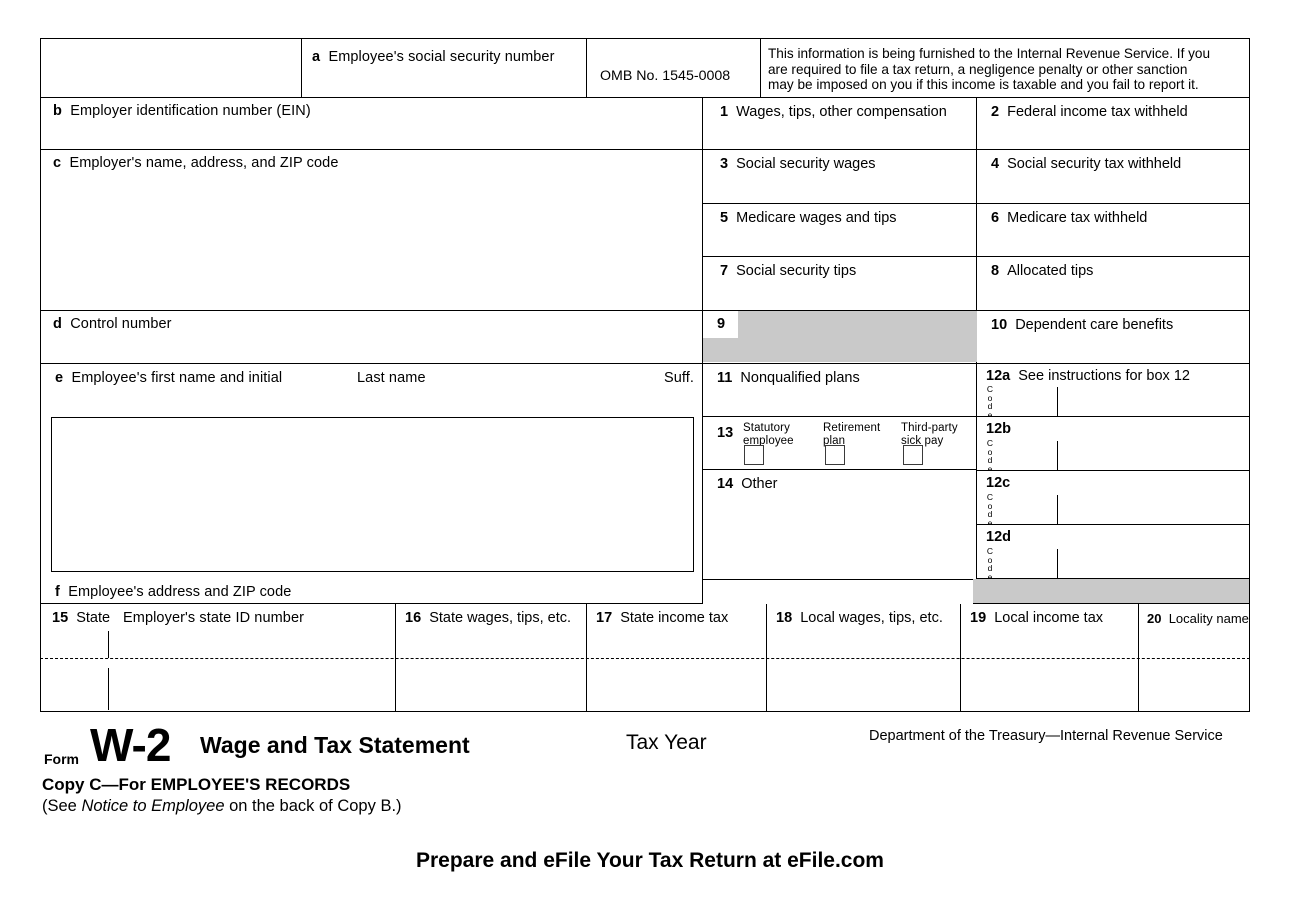  What do you see at coordinates (998, 376) in the screenshot?
I see `box-12a-number: 12a` at bounding box center [998, 376].